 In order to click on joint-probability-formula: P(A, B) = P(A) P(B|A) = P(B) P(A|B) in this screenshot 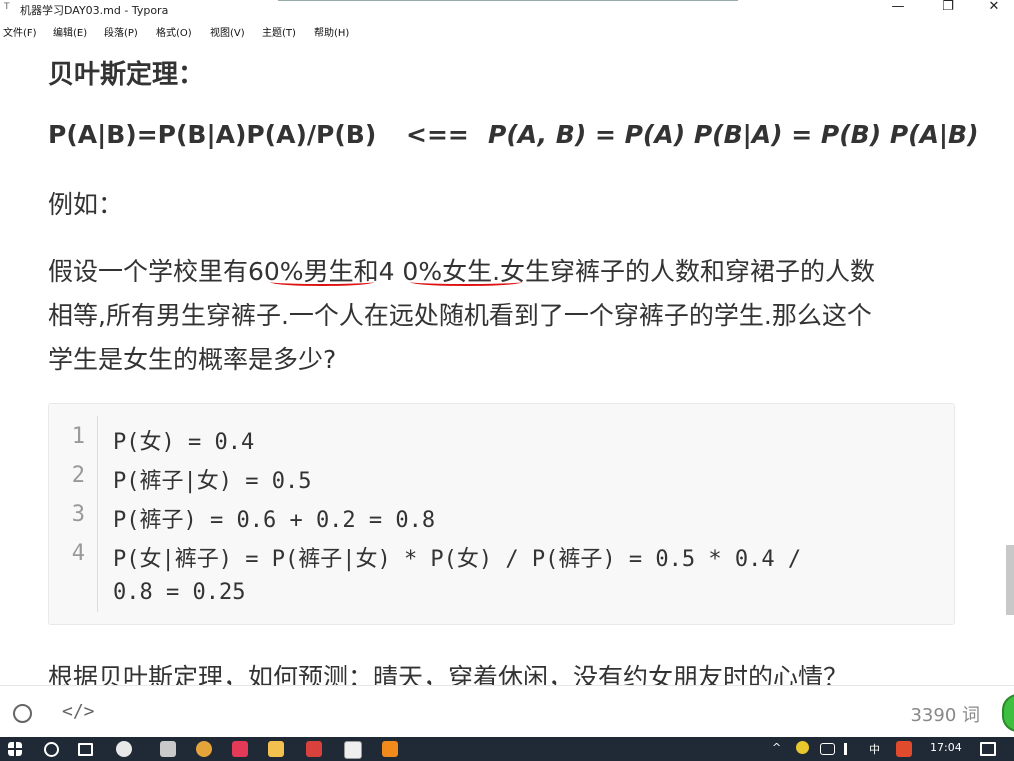, I will do `click(733, 134)`.